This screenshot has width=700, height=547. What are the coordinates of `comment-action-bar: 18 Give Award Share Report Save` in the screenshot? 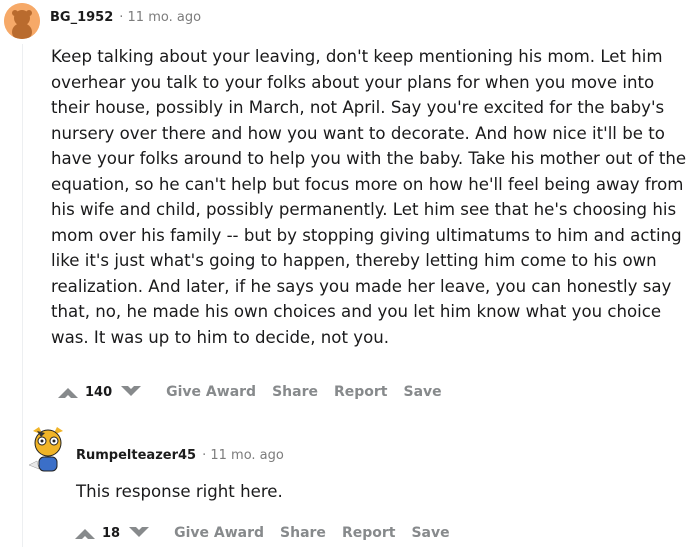 It's located at (261, 533).